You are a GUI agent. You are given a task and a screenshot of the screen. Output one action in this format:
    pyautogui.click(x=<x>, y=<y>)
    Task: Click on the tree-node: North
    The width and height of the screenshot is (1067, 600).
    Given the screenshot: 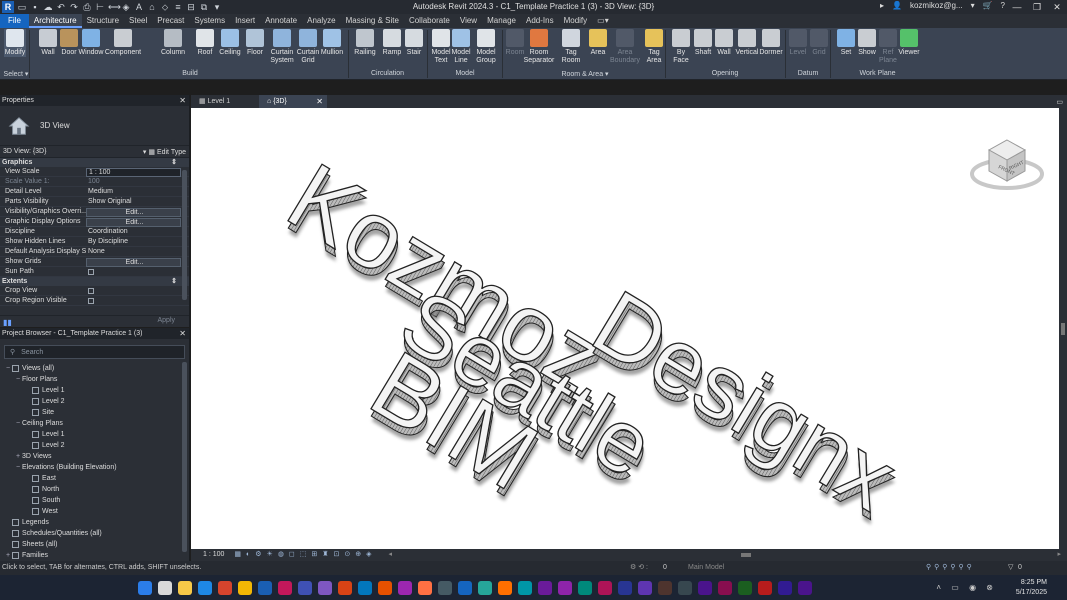 What is the action you would take?
    pyautogui.click(x=94, y=489)
    